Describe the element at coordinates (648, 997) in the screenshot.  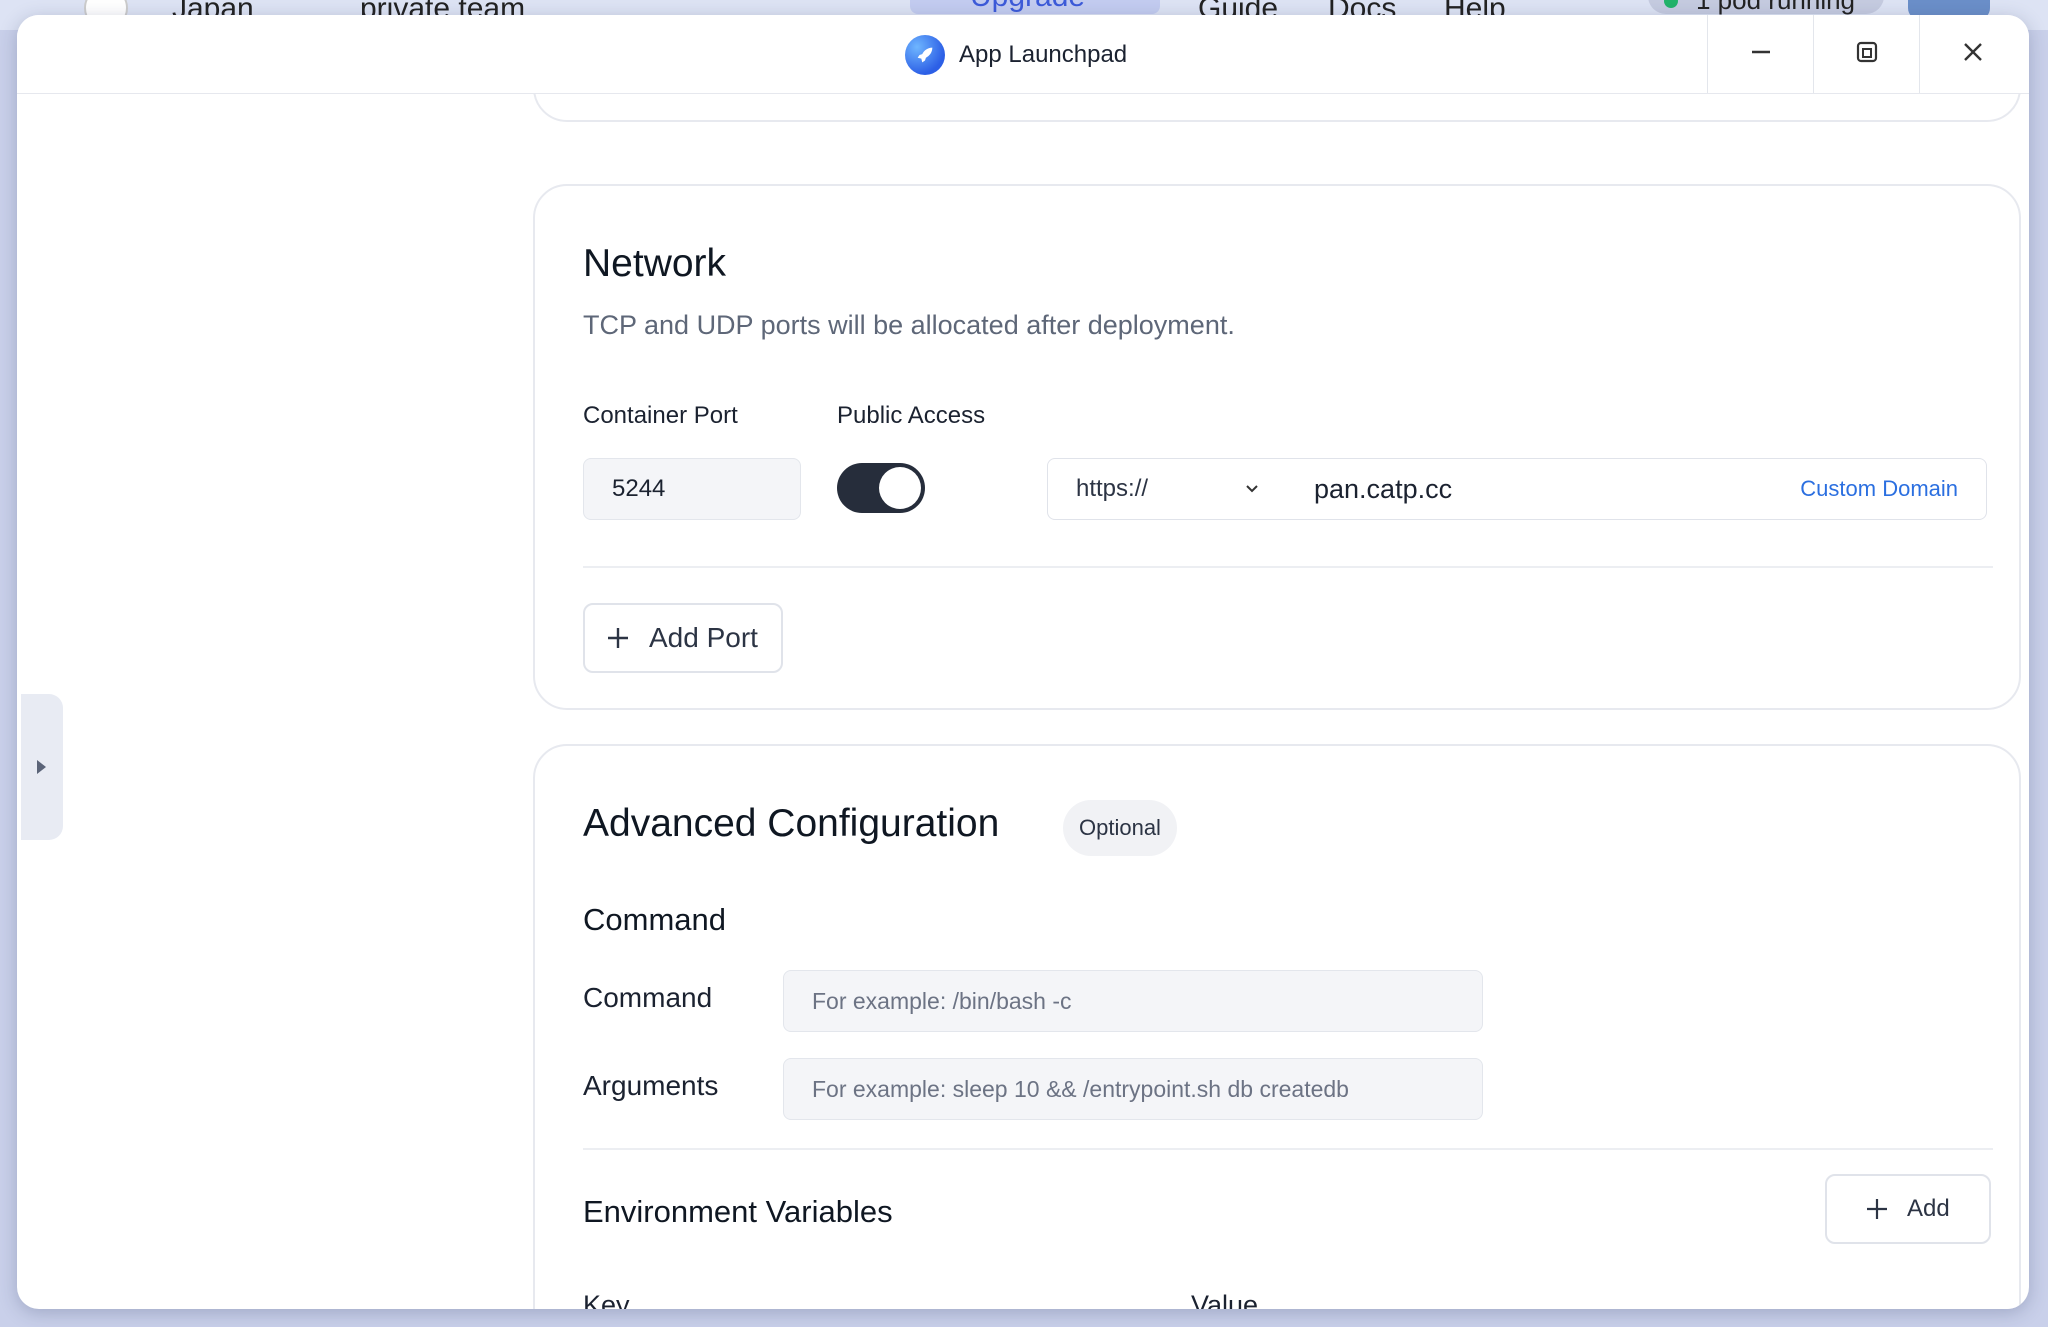
I see `command-label: Command` at that location.